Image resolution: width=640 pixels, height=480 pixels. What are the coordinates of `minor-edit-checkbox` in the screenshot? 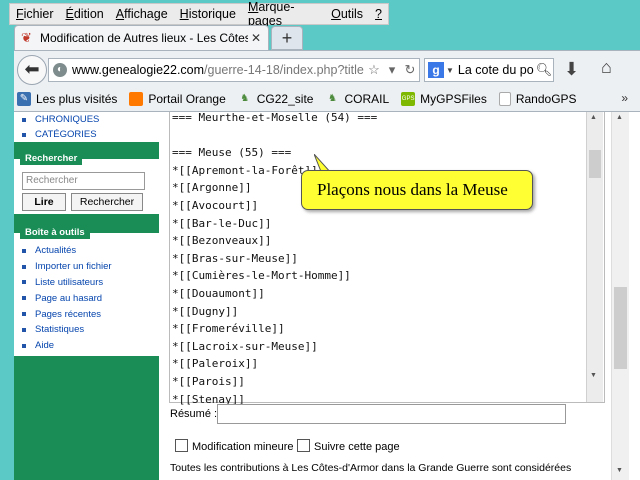 It's located at (181, 445).